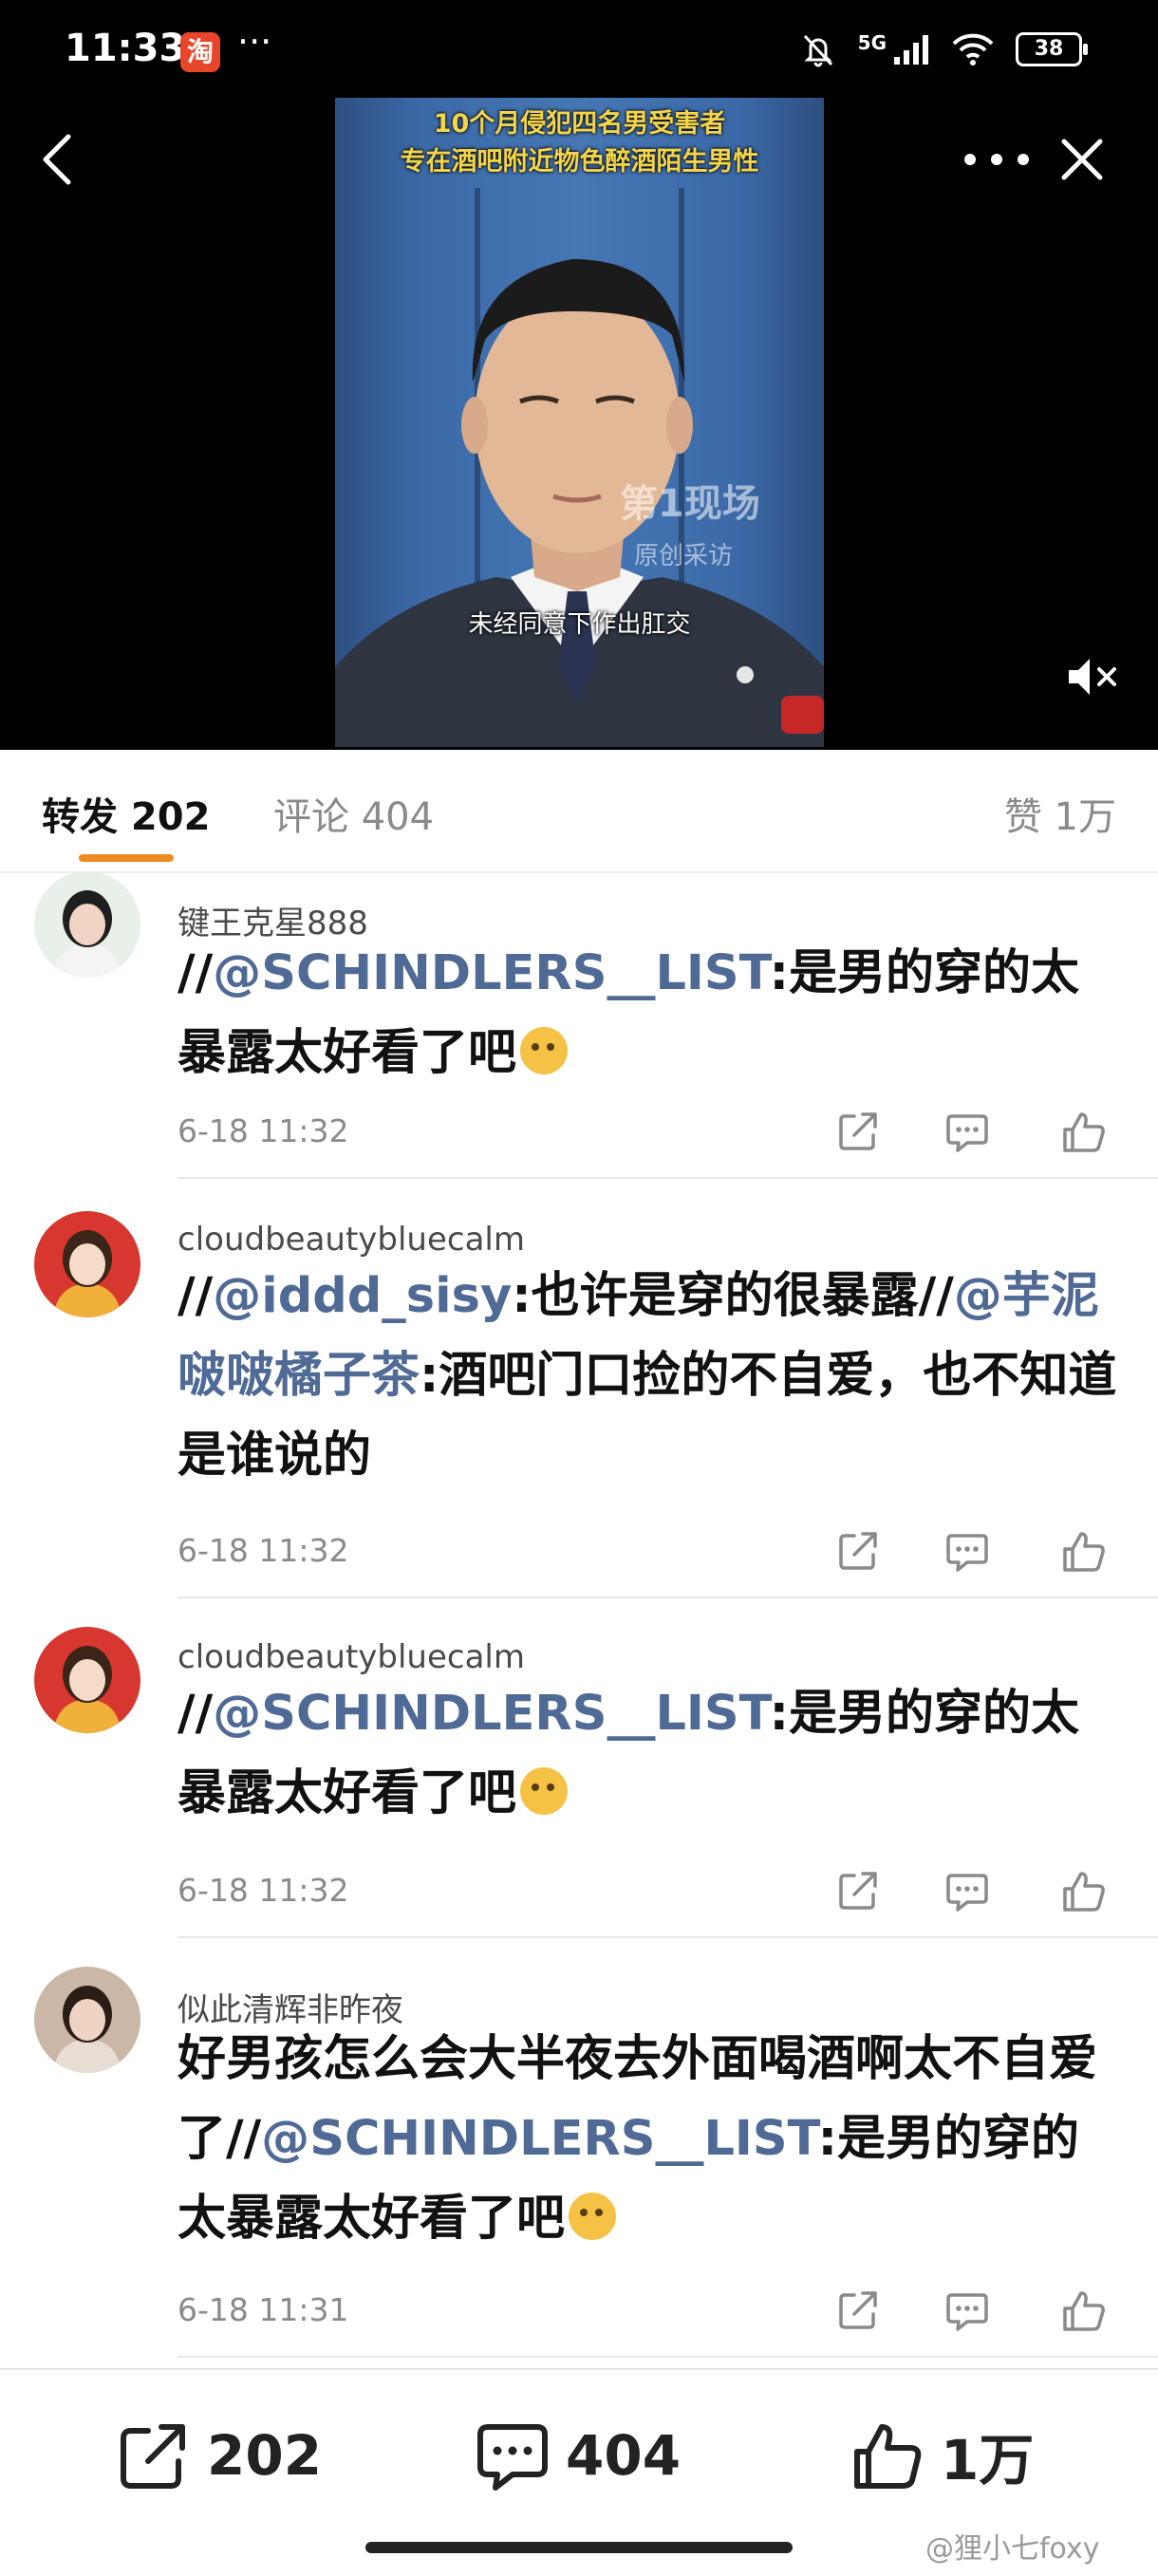 Image resolution: width=1158 pixels, height=2576 pixels. I want to click on timestamp: 6-18 11:31, so click(263, 2309).